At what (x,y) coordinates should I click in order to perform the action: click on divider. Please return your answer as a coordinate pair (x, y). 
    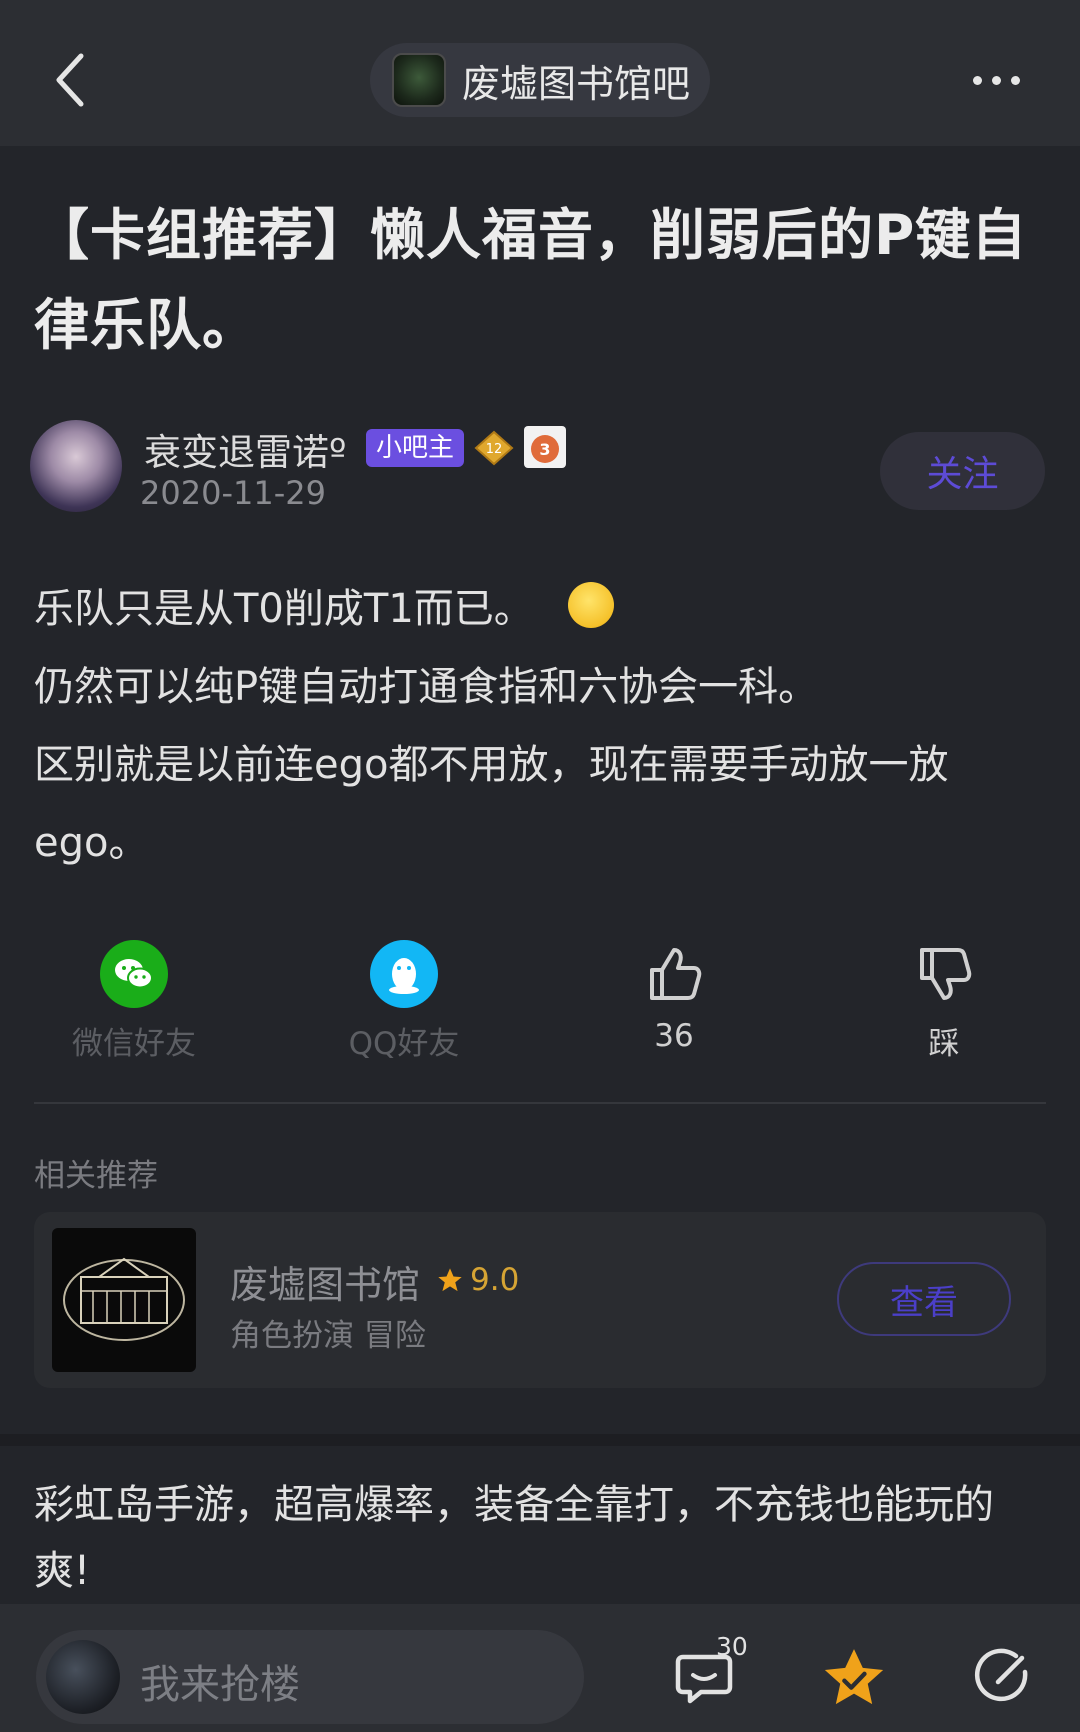
    Looking at the image, I should click on (540, 1103).